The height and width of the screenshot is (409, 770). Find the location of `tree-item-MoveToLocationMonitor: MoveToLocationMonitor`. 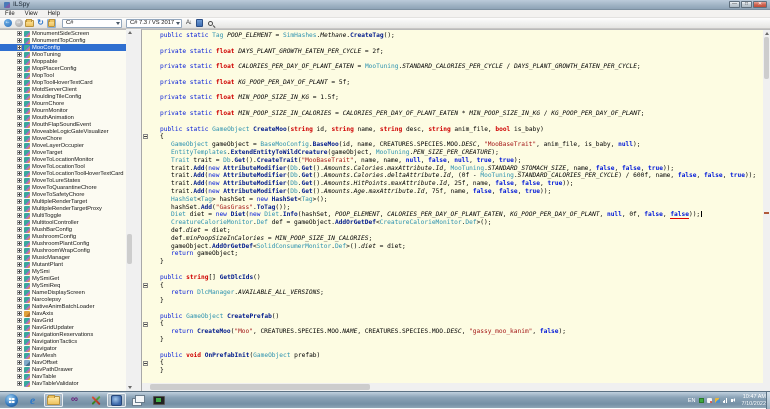

tree-item-MoveToLocationMonitor: MoveToLocationMonitor is located at coordinates (63, 159).